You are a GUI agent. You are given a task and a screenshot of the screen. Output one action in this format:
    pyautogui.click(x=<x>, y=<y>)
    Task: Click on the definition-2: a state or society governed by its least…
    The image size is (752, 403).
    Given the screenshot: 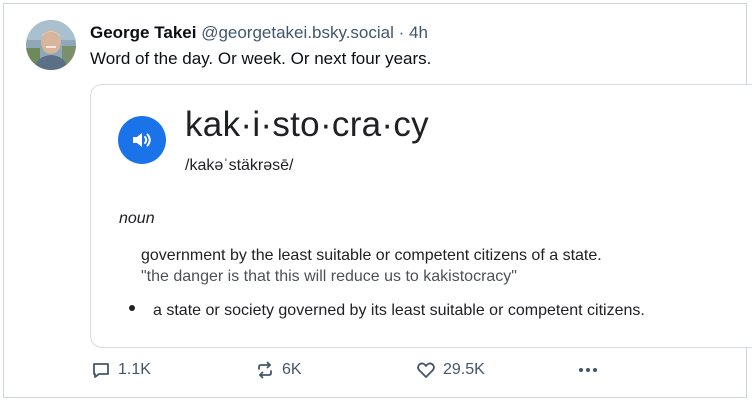 What is the action you would take?
    pyautogui.click(x=399, y=310)
    